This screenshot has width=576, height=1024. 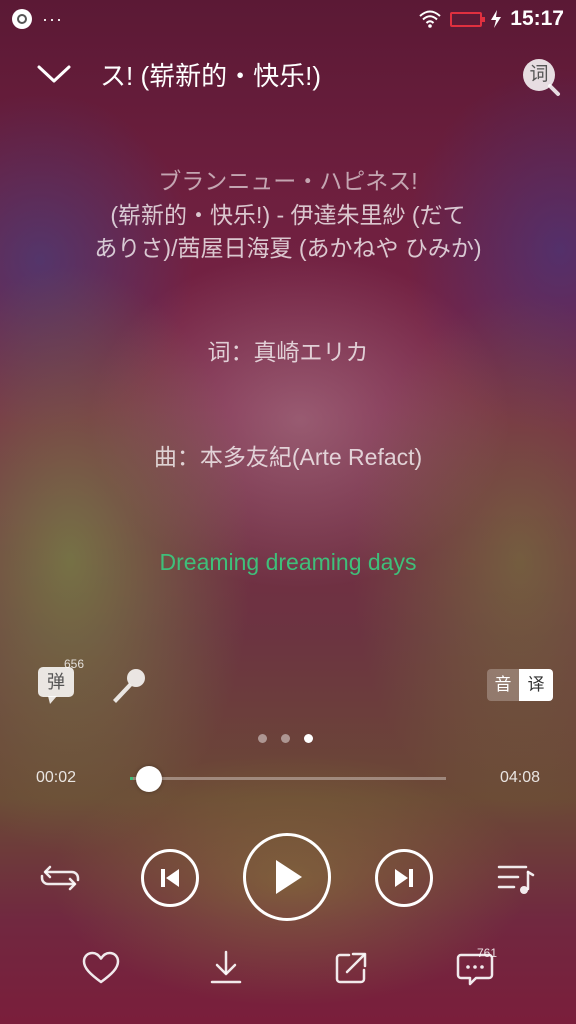 What do you see at coordinates (288, 248) in the screenshot?
I see `lyric-line: ありさ)/茜屋日海夏 (あかねや ひみか)` at bounding box center [288, 248].